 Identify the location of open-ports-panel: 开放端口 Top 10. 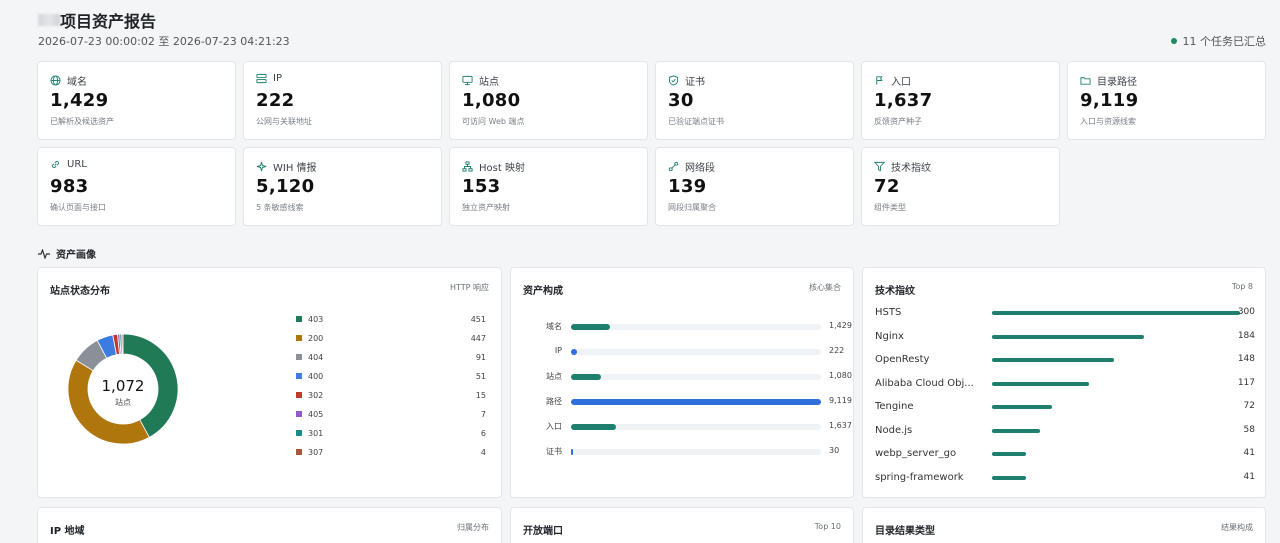
(682, 525).